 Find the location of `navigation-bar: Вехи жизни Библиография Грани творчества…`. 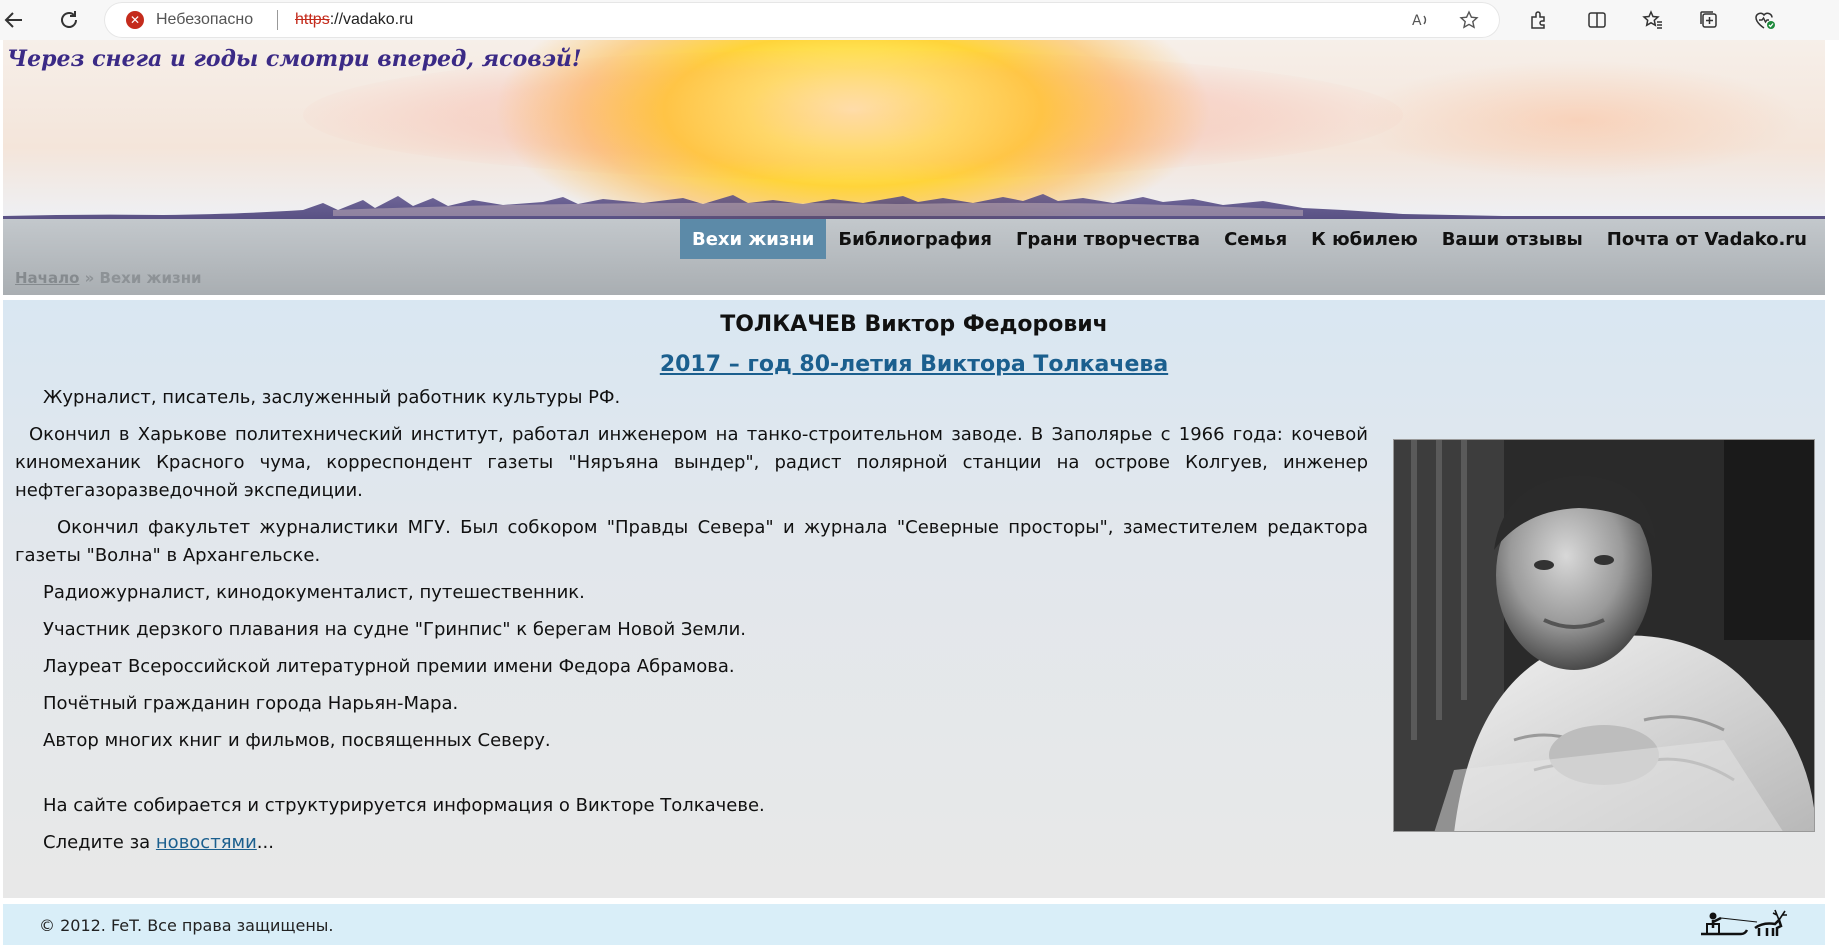

navigation-bar: Вехи жизни Библиография Грани творчества… is located at coordinates (914, 257).